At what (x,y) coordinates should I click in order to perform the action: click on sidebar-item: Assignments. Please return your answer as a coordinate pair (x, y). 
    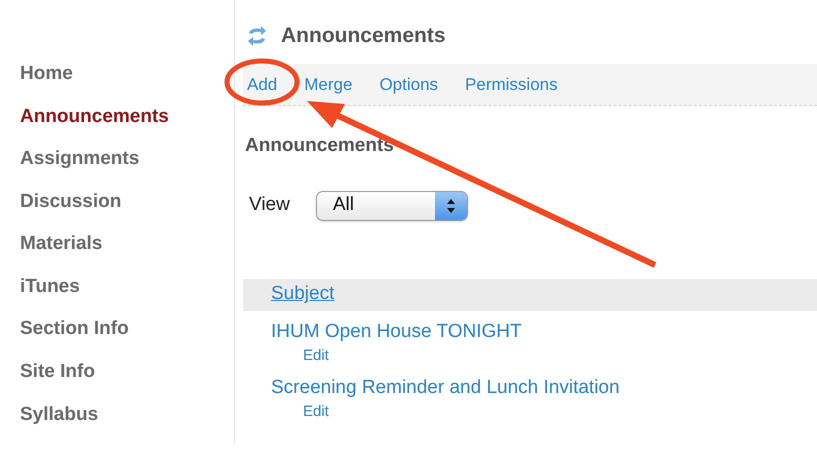
    Looking at the image, I should click on (127, 166).